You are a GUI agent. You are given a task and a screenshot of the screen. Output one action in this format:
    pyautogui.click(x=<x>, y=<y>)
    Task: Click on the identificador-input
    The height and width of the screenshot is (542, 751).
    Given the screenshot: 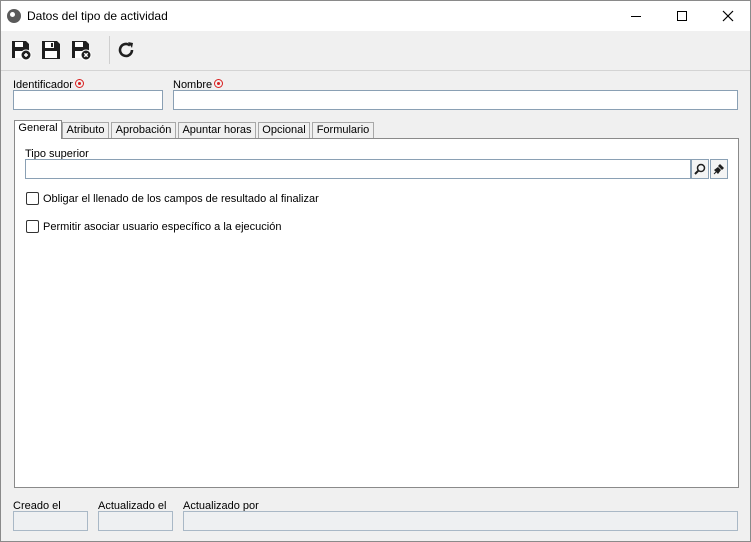 What is the action you would take?
    pyautogui.click(x=88, y=100)
    